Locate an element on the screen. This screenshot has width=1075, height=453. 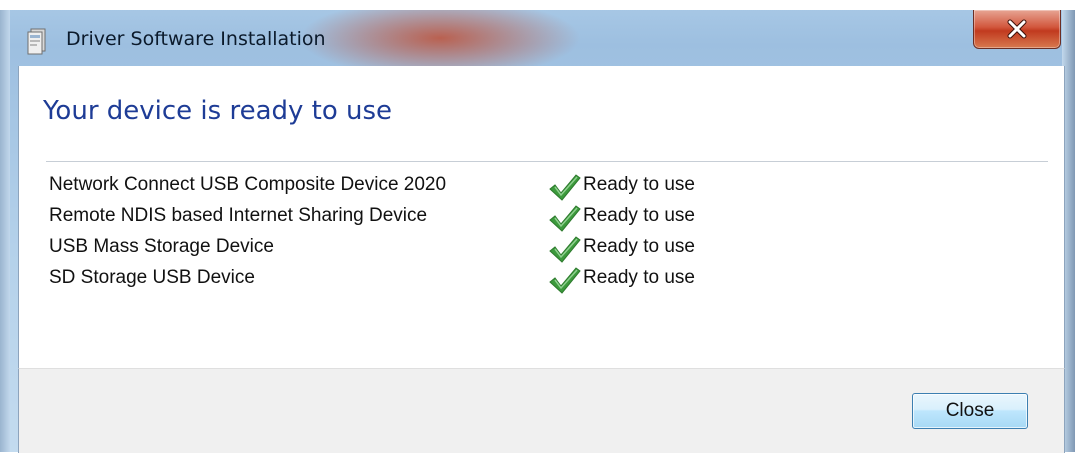
close-button: Close is located at coordinates (970, 411).